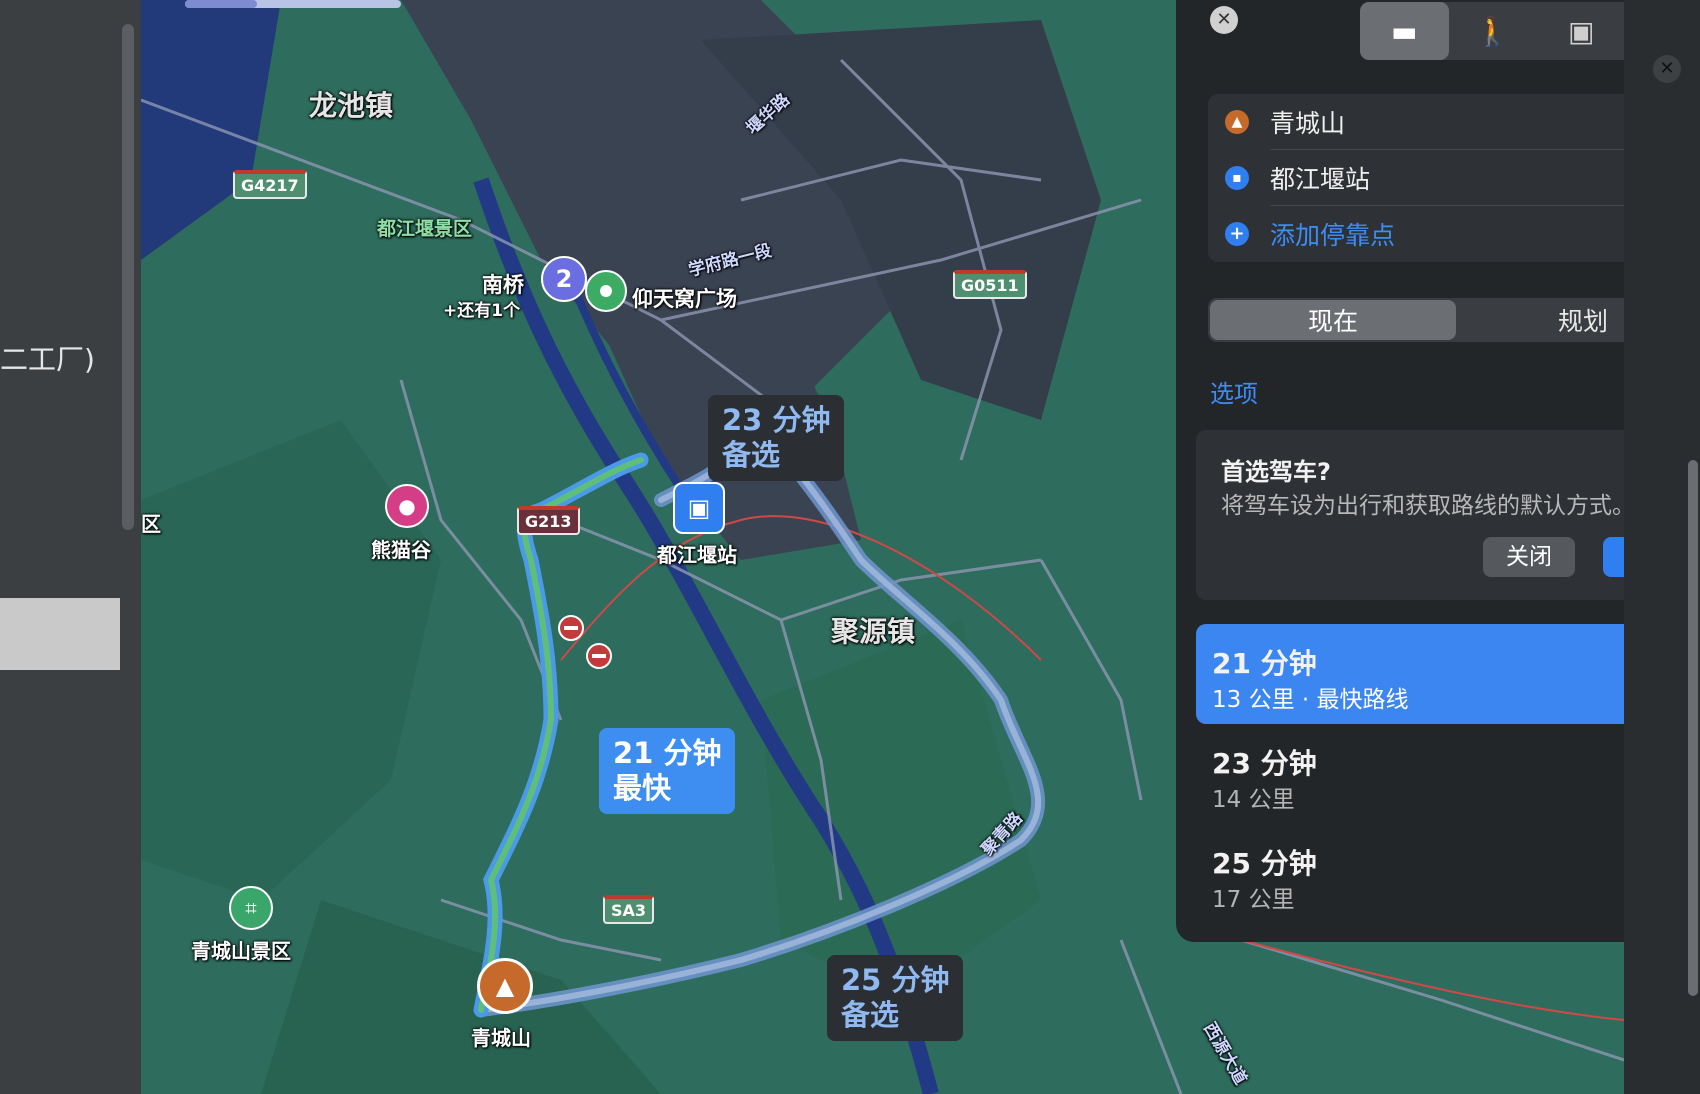 This screenshot has height=1094, width=1700. I want to click on route-callout-time: 21 分钟, so click(667, 753).